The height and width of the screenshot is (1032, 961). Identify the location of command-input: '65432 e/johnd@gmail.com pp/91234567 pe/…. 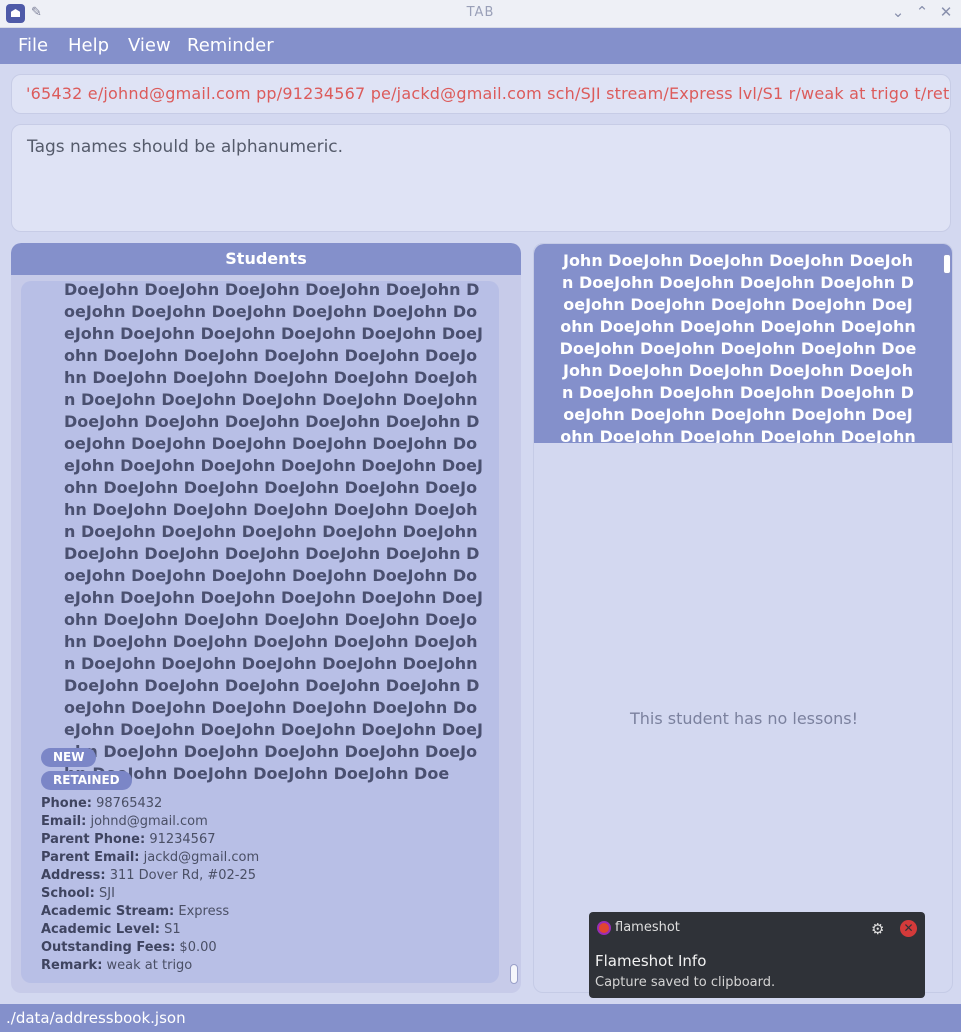
(488, 93).